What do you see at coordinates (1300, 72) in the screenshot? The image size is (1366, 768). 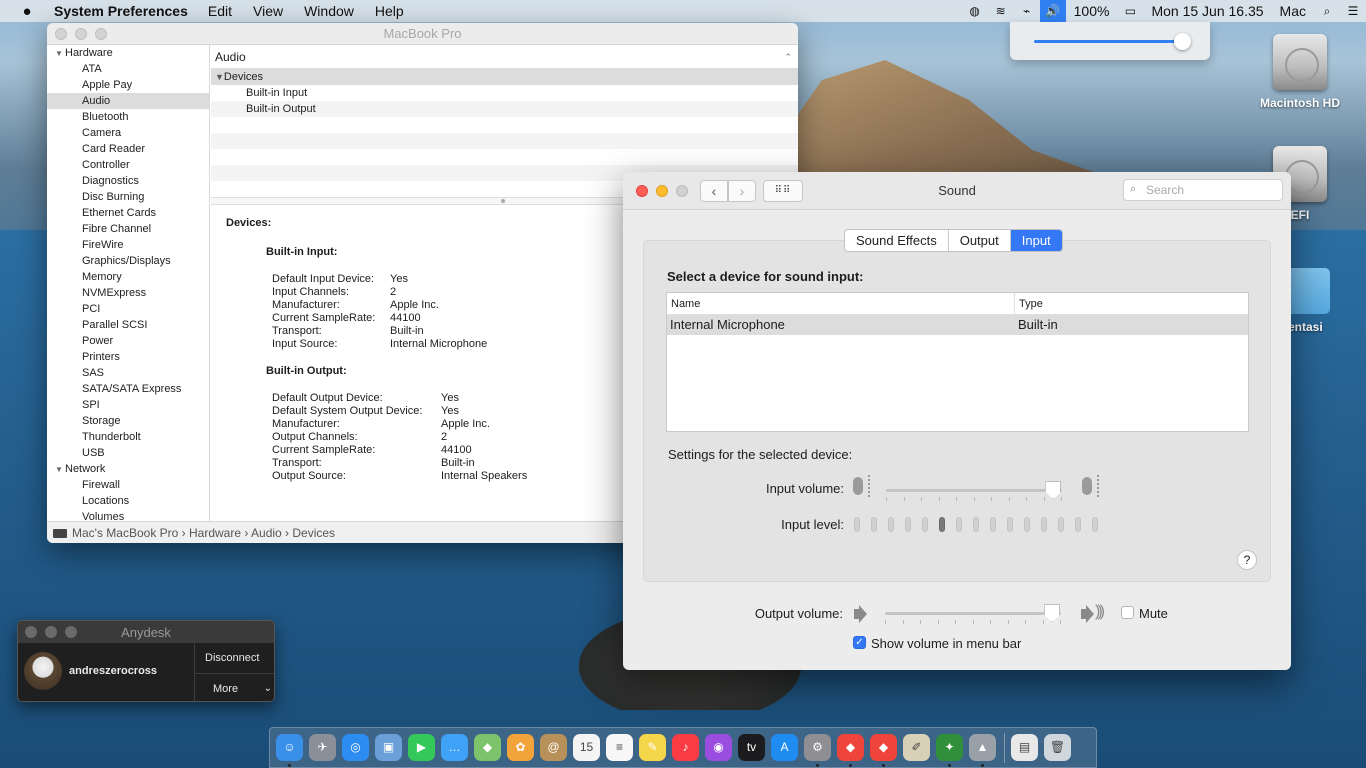 I see `desktop-icon-macintosh-hd: Macintosh HD` at bounding box center [1300, 72].